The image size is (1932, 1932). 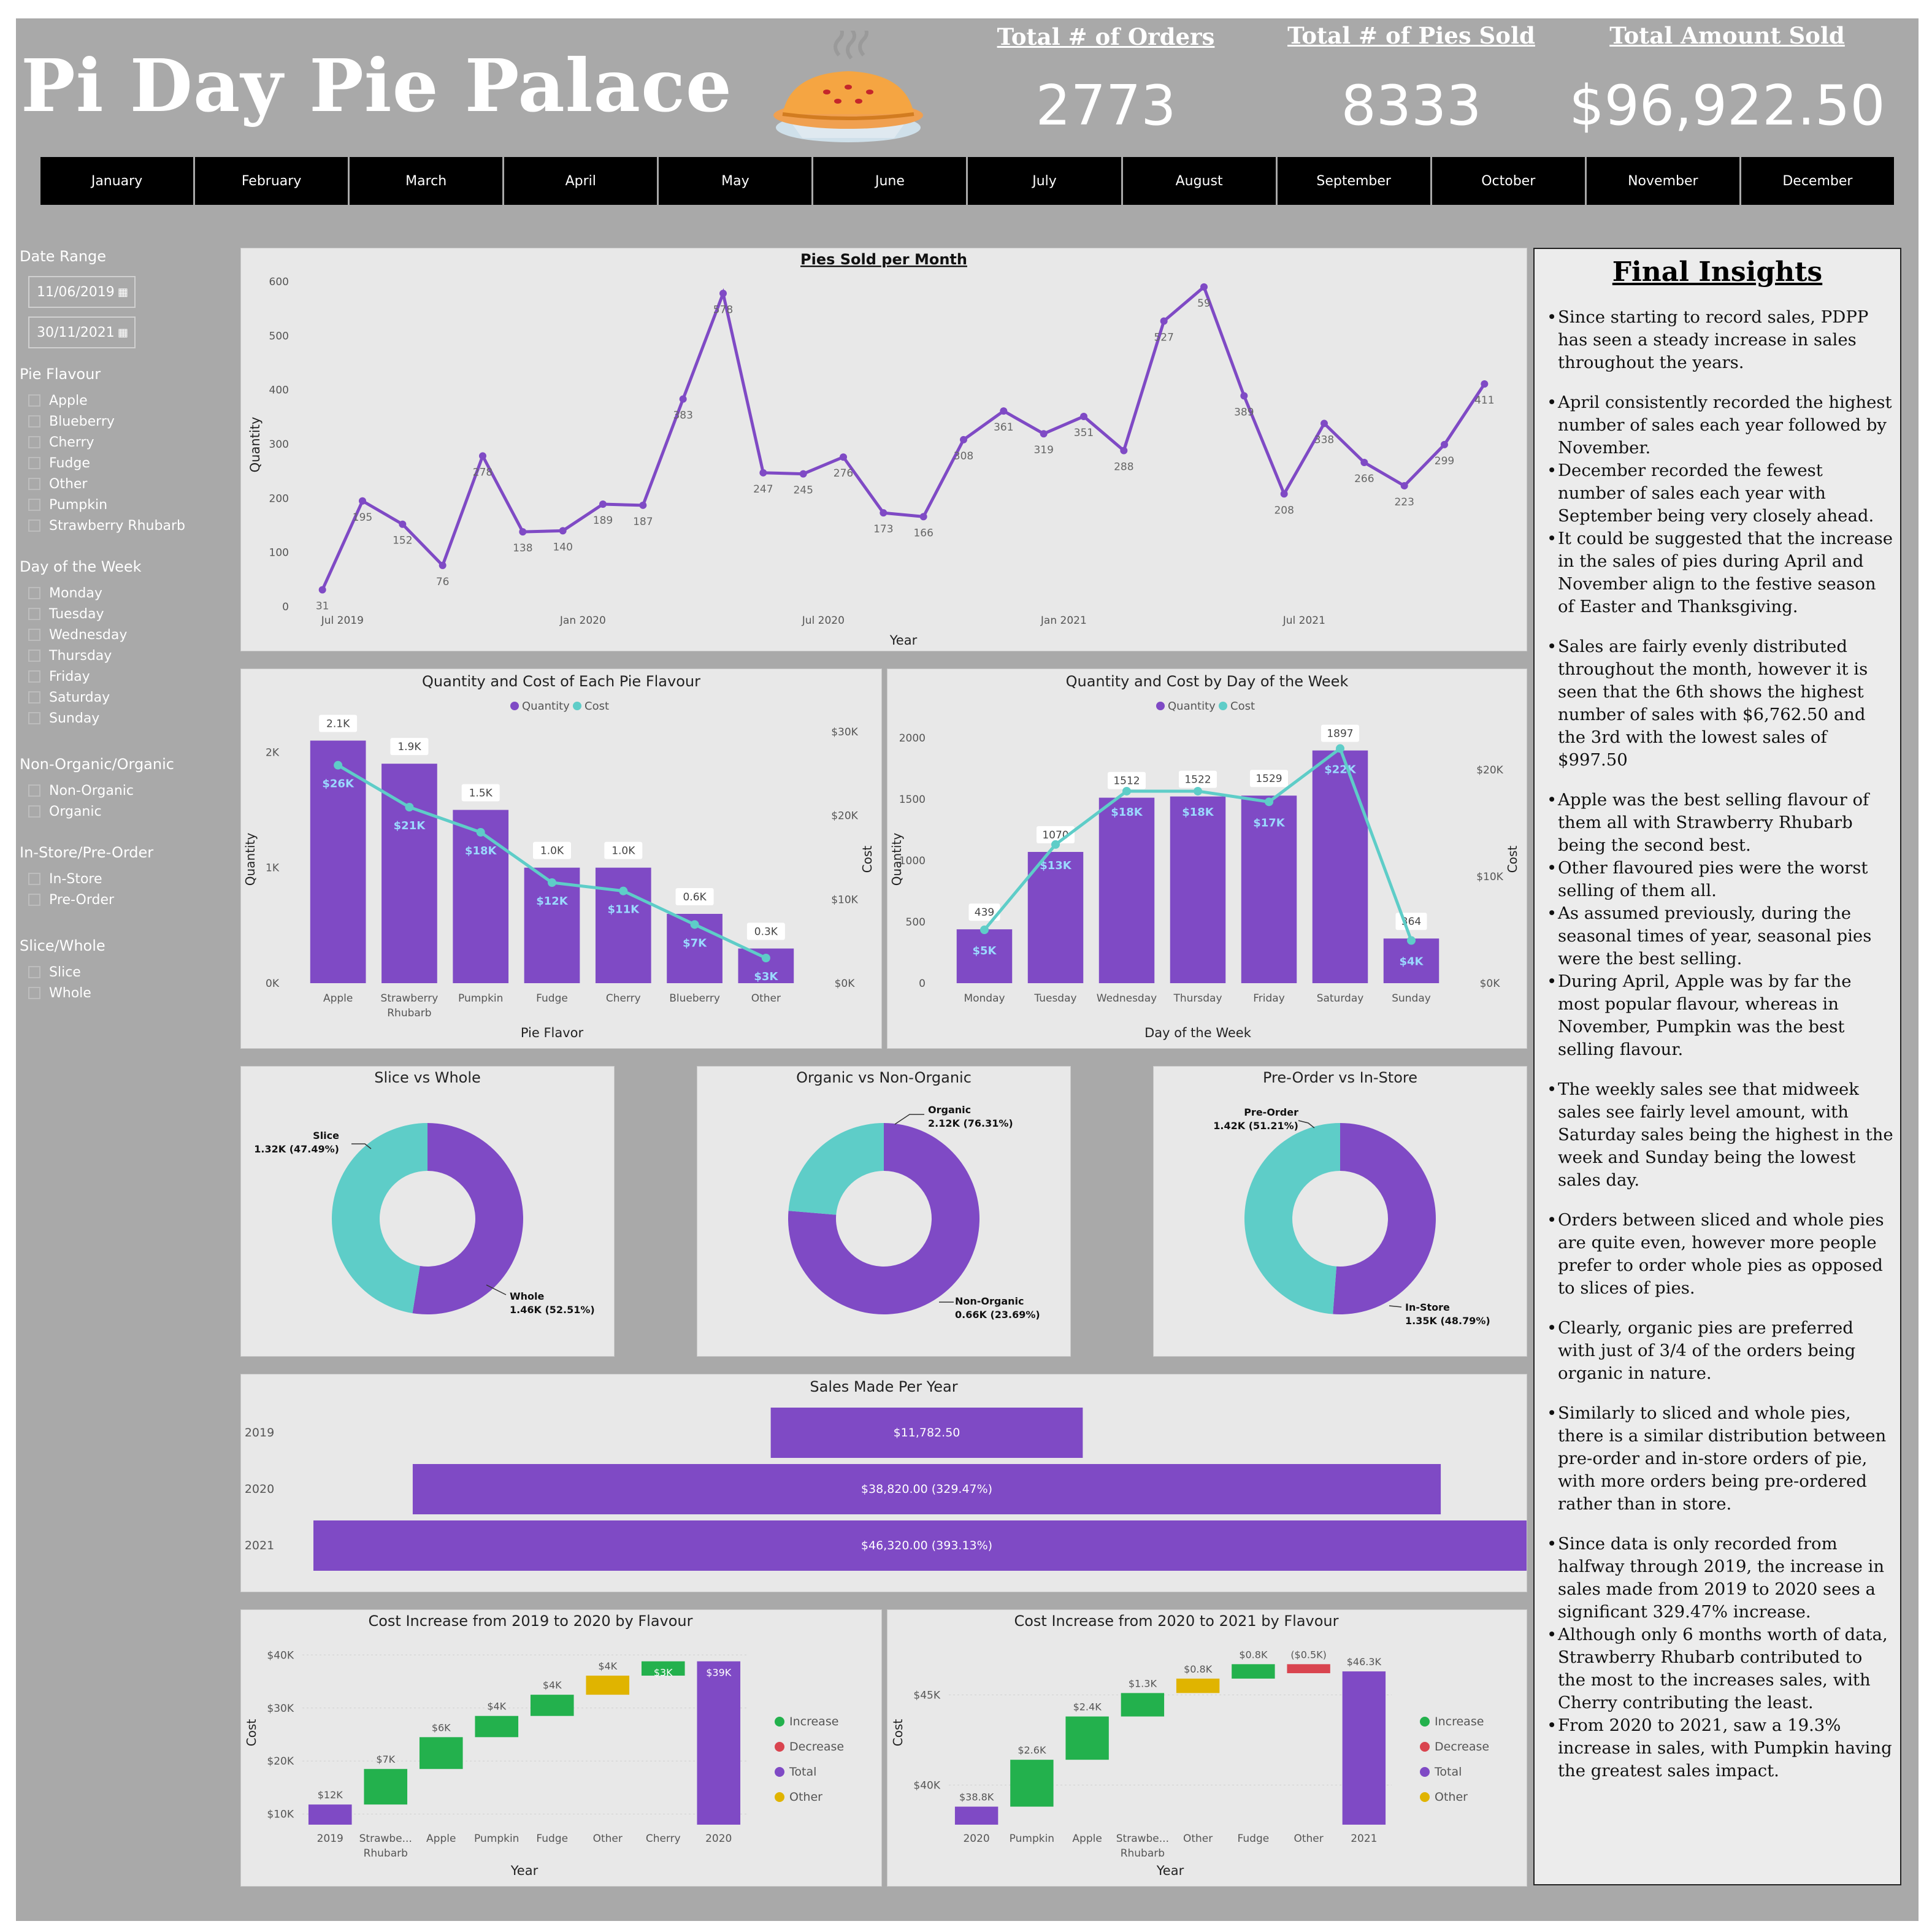 What do you see at coordinates (1490, 984) in the screenshot?
I see `y2-tick-label: $0K` at bounding box center [1490, 984].